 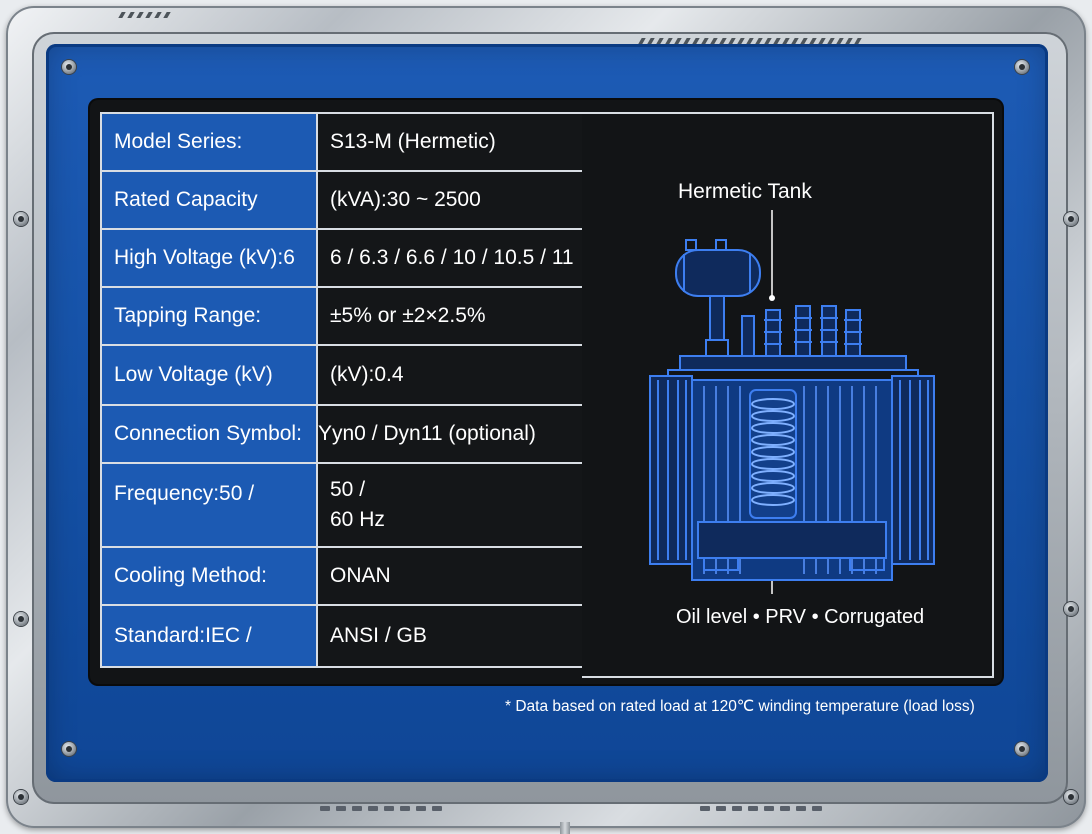 I want to click on spec-value-low-voltage: (kV):0.4, so click(x=452, y=375).